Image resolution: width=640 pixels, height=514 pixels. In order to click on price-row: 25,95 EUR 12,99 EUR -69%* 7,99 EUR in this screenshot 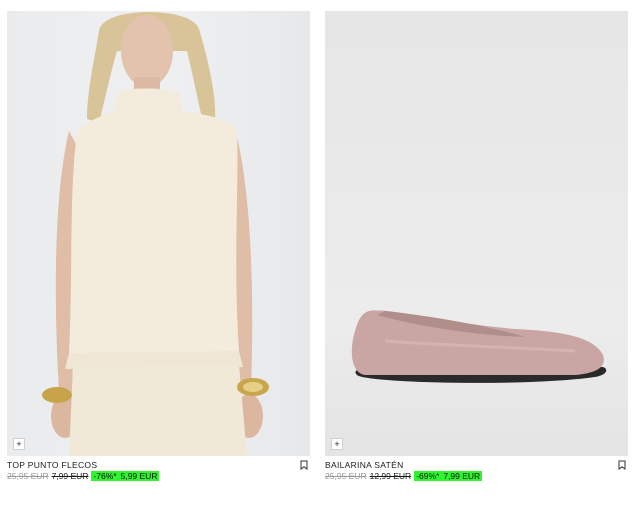, I will do `click(404, 476)`.